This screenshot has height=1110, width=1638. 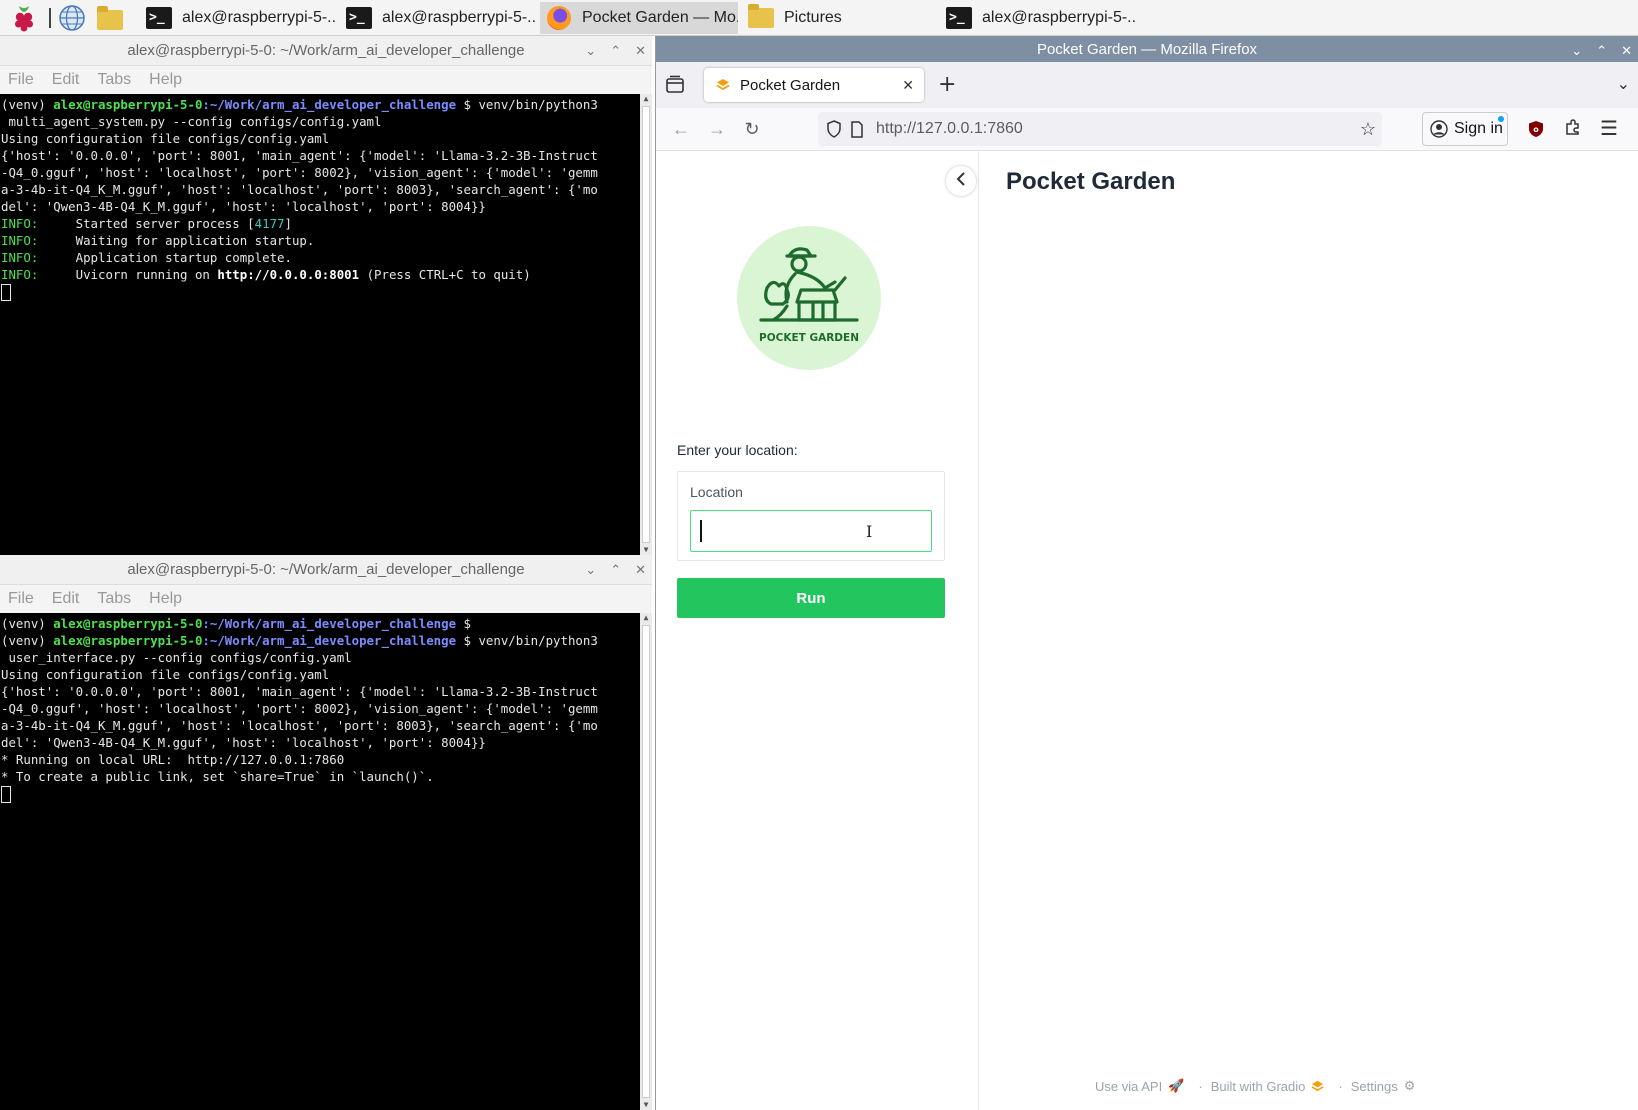 I want to click on back-icon: ←, so click(x=681, y=129).